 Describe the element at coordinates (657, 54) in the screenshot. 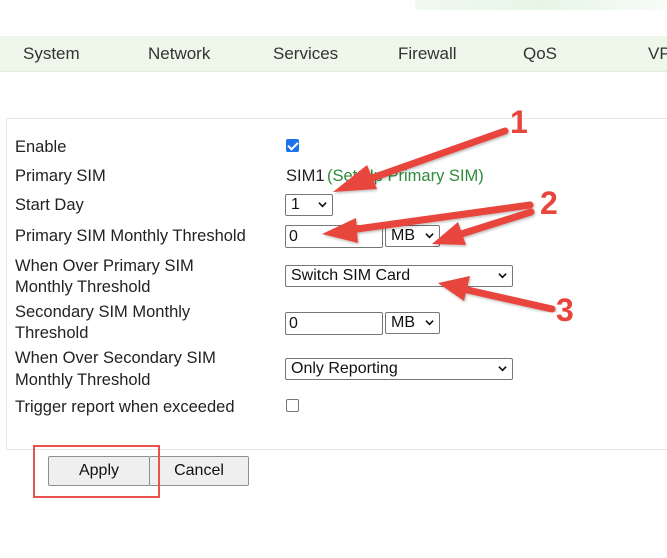

I see `nav-item-vpn: VPN` at that location.